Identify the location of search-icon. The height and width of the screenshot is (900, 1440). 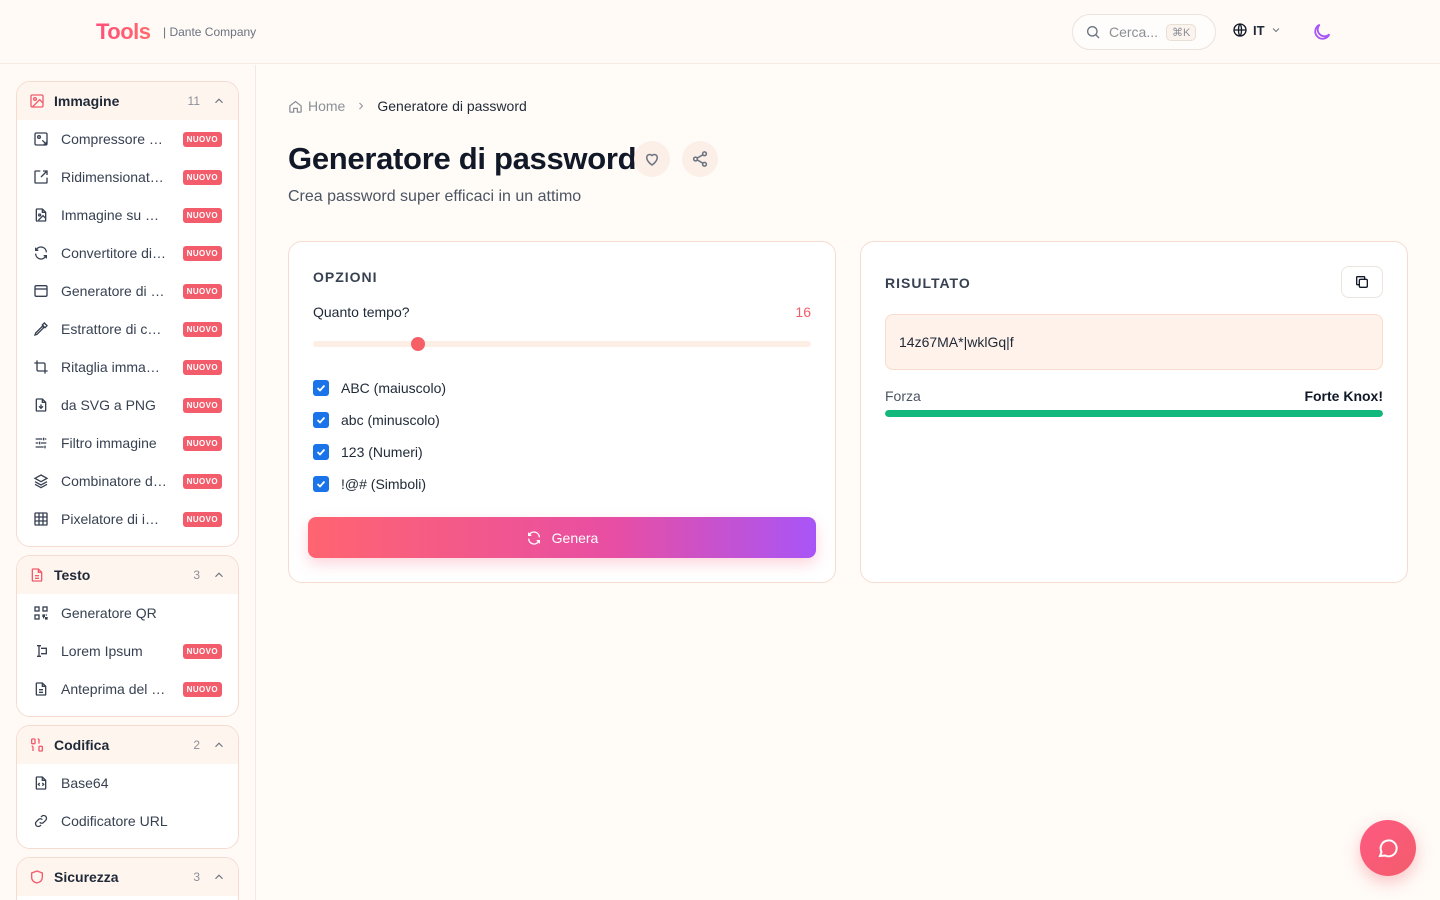
(1093, 32).